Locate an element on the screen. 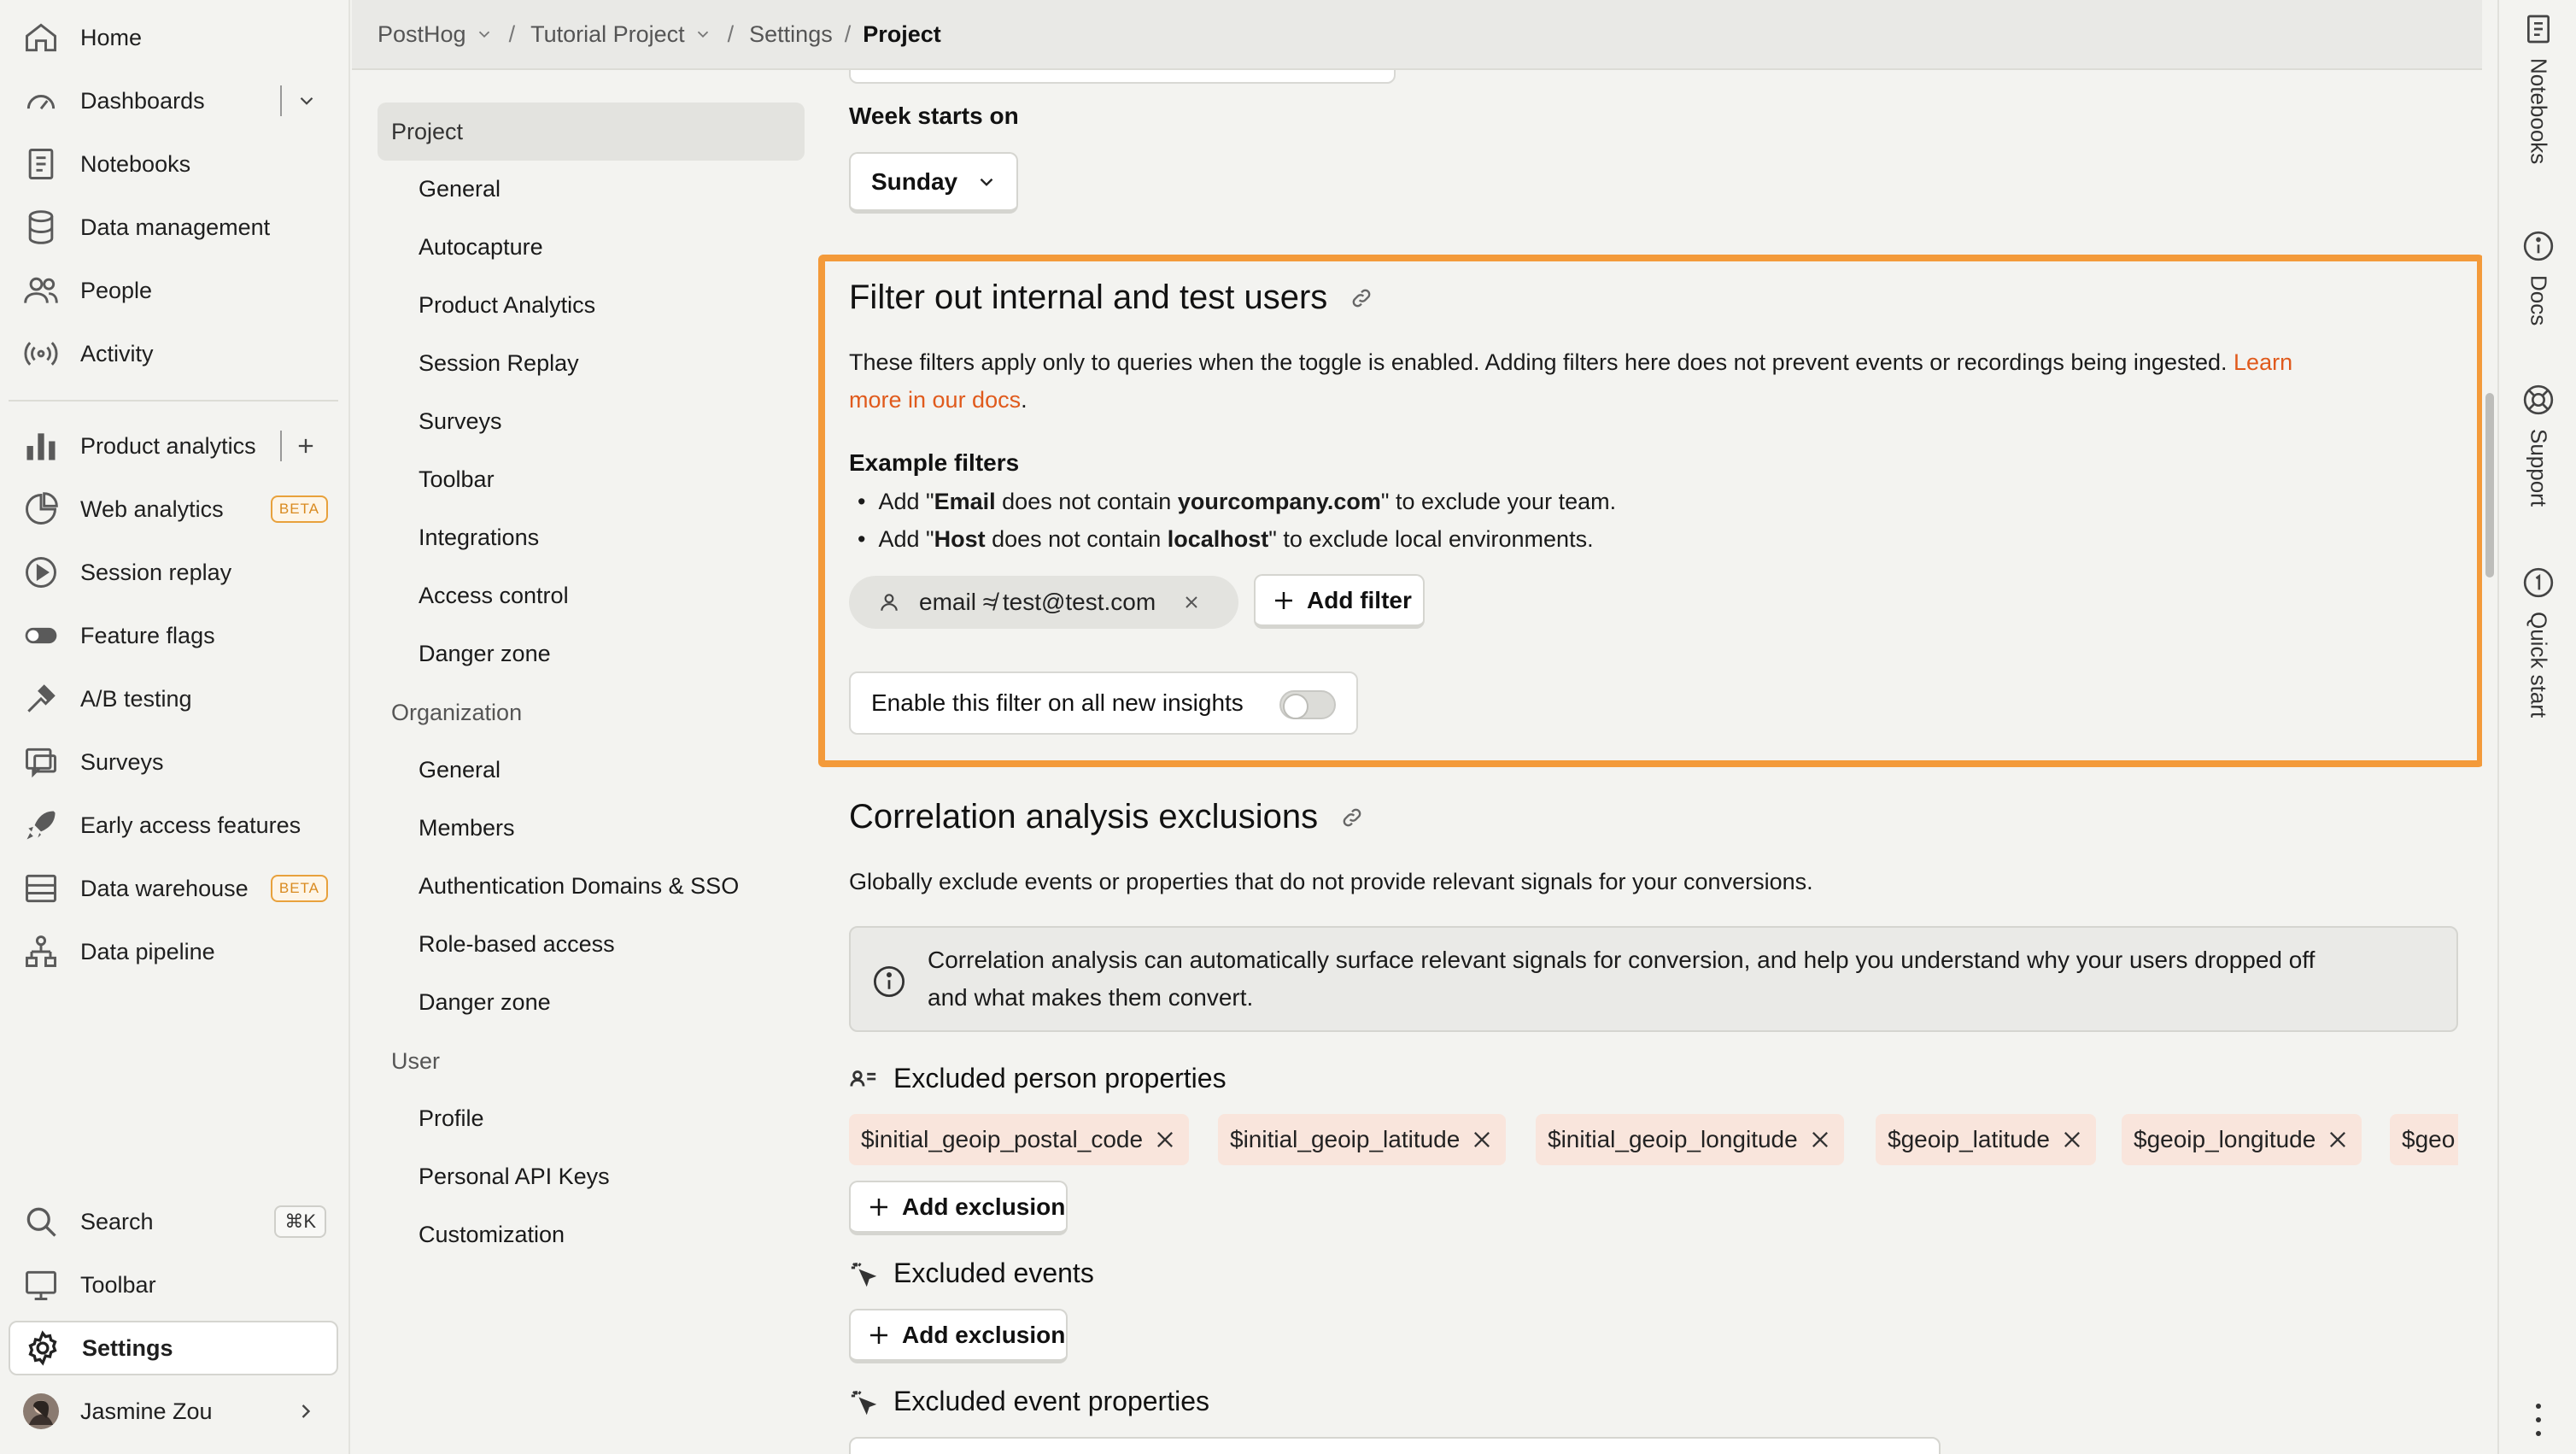 The height and width of the screenshot is (1454, 2576). side-tab-notebooks: Notebooks is located at coordinates (2538, 88).